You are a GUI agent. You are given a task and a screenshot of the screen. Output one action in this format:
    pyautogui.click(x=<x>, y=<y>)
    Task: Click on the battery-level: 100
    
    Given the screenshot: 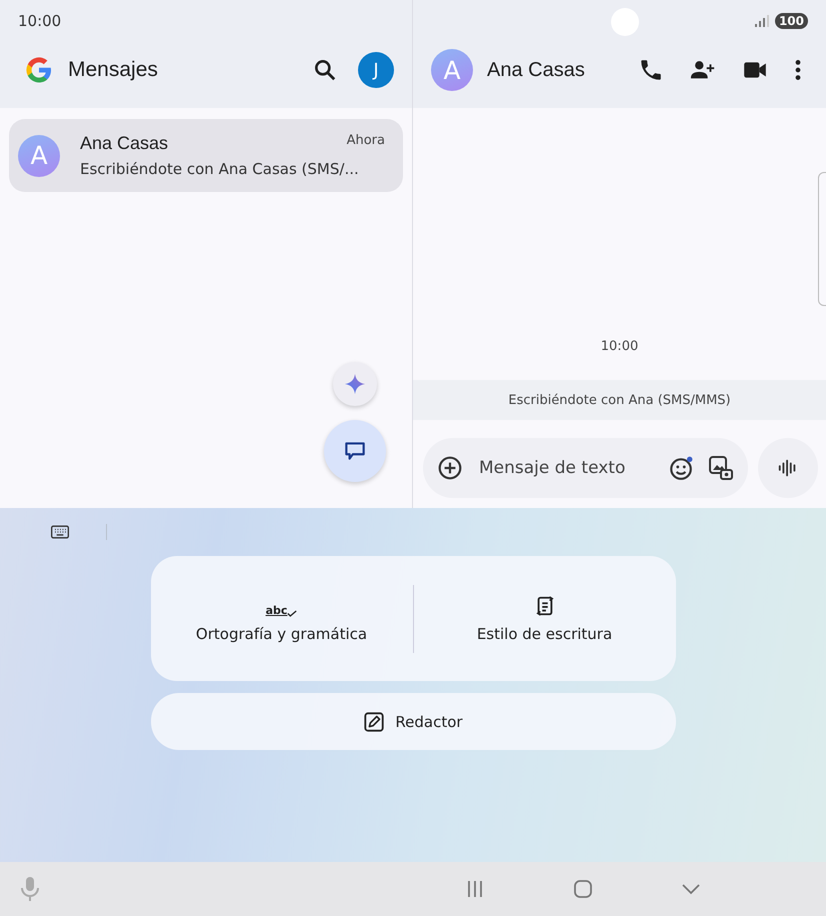 What is the action you would take?
    pyautogui.click(x=791, y=21)
    